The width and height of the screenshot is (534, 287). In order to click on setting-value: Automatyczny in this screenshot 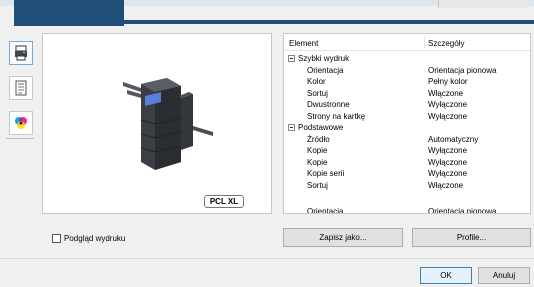, I will do `click(453, 139)`.